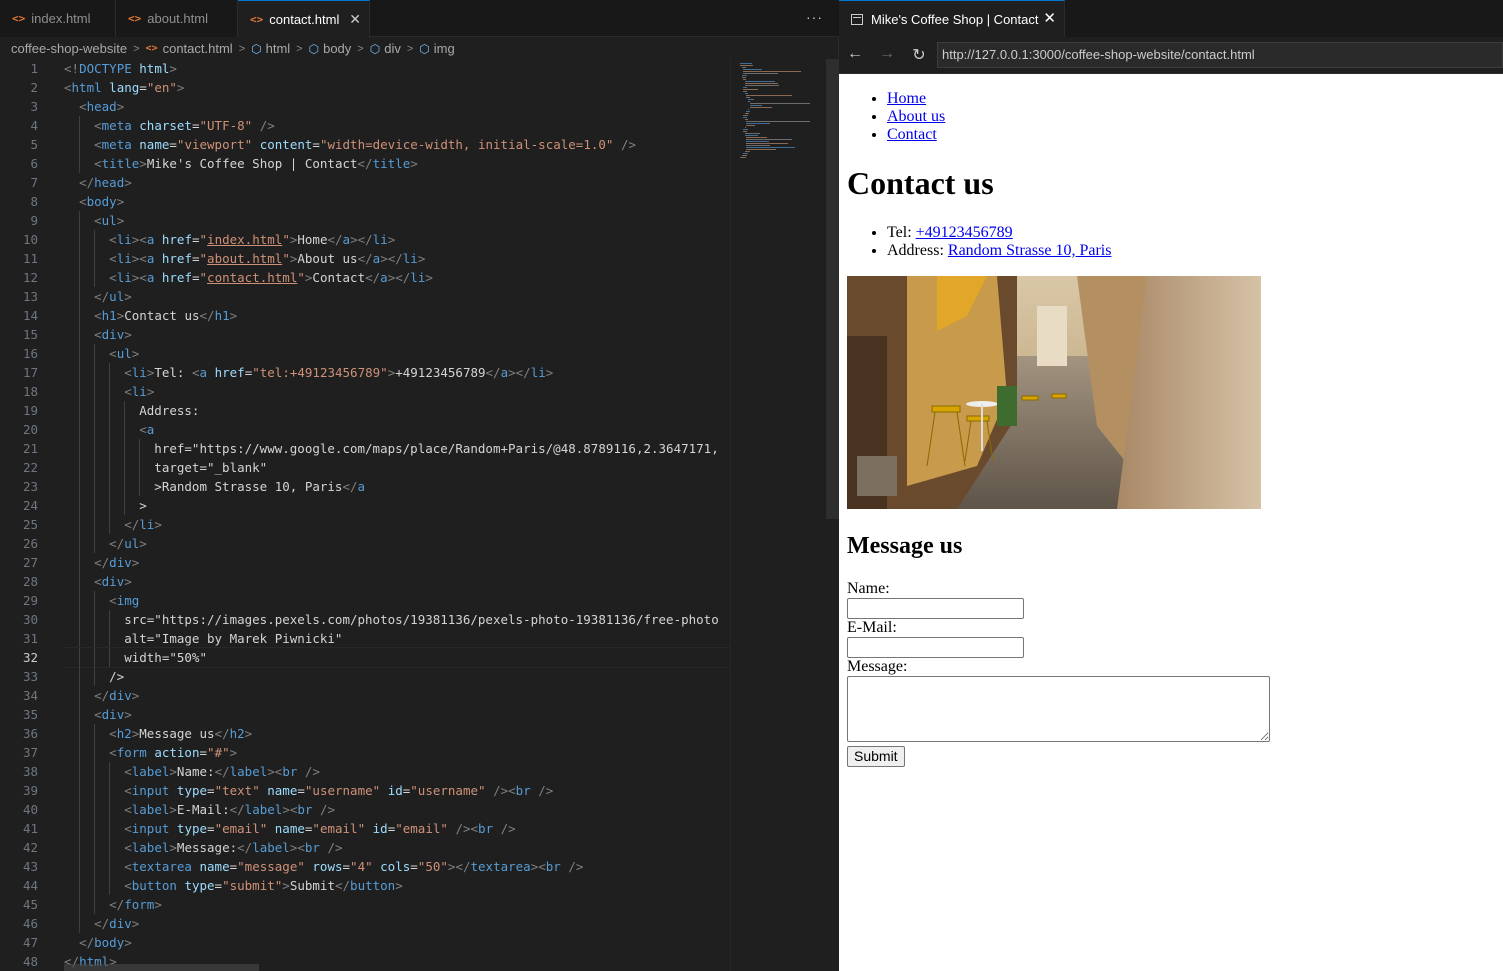 This screenshot has width=1503, height=971. I want to click on code-line: />, so click(397, 676).